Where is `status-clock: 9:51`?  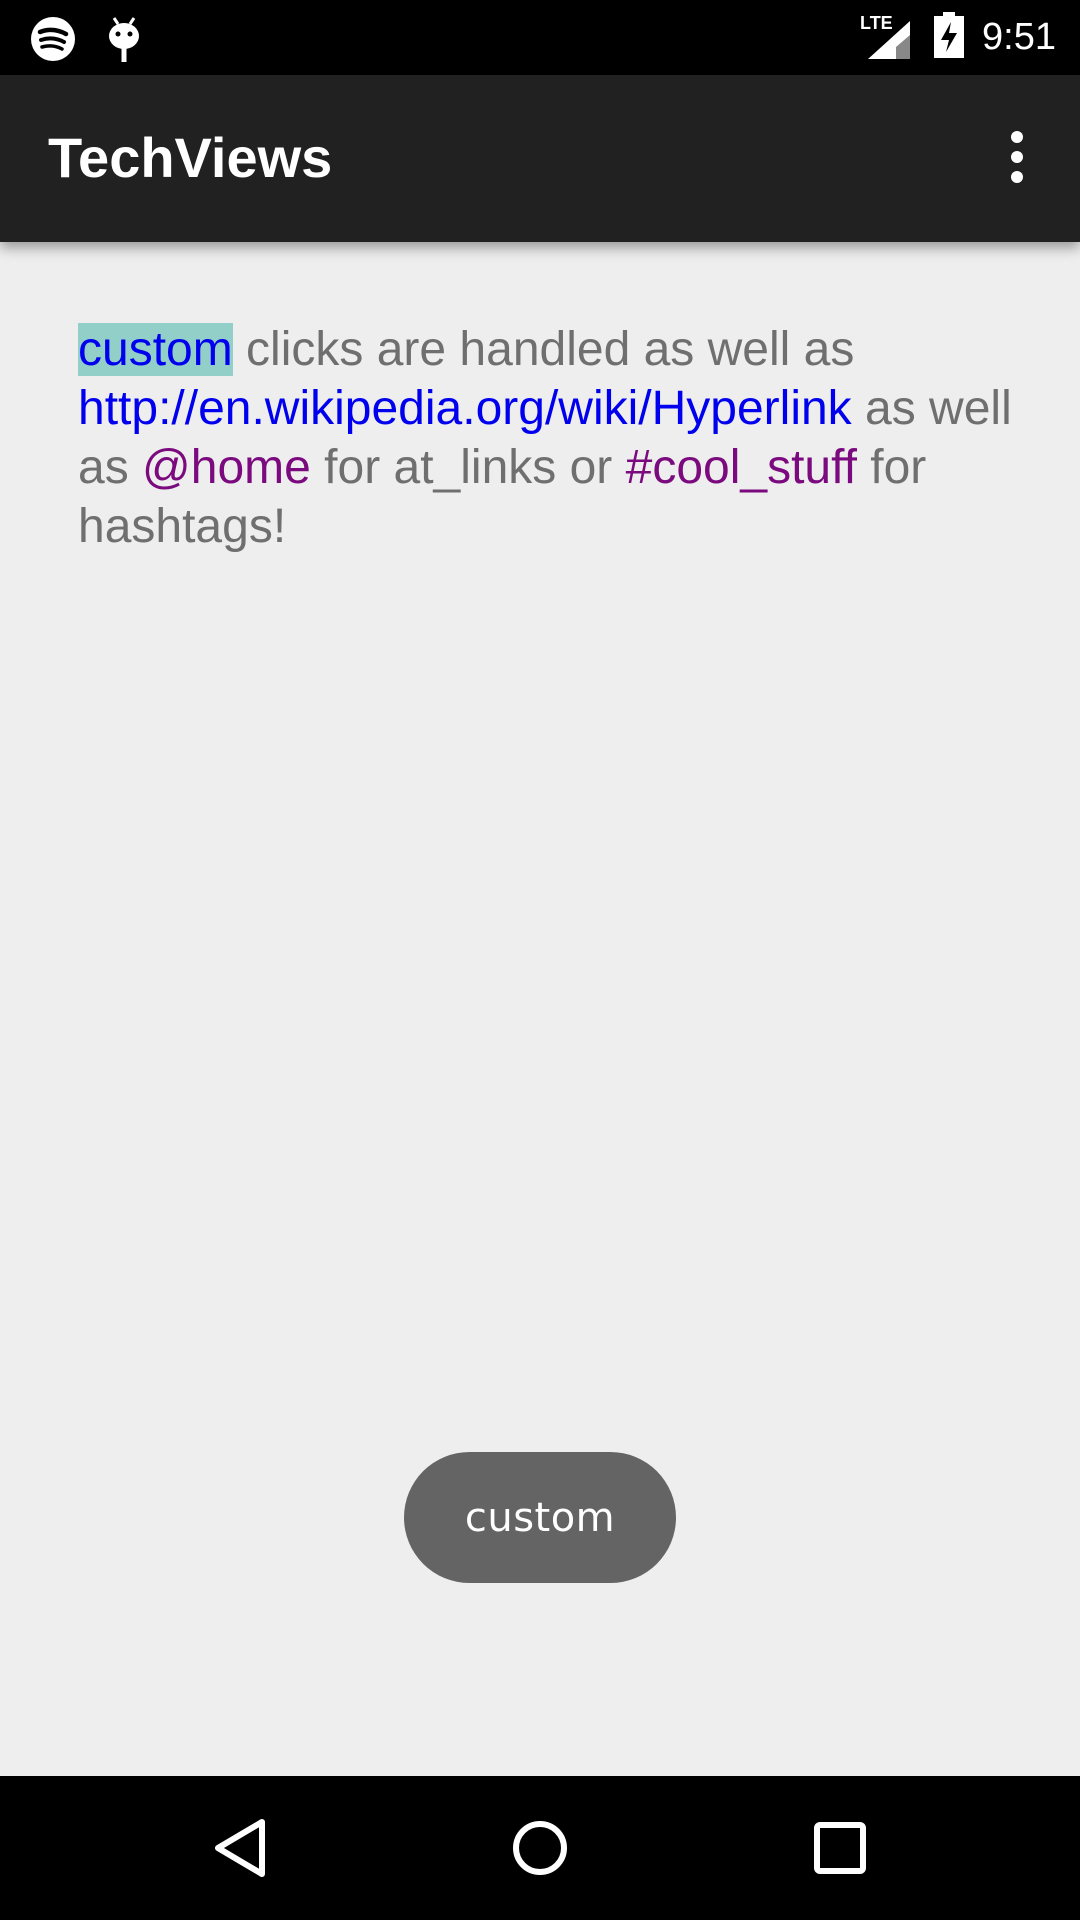
status-clock: 9:51 is located at coordinates (1019, 37).